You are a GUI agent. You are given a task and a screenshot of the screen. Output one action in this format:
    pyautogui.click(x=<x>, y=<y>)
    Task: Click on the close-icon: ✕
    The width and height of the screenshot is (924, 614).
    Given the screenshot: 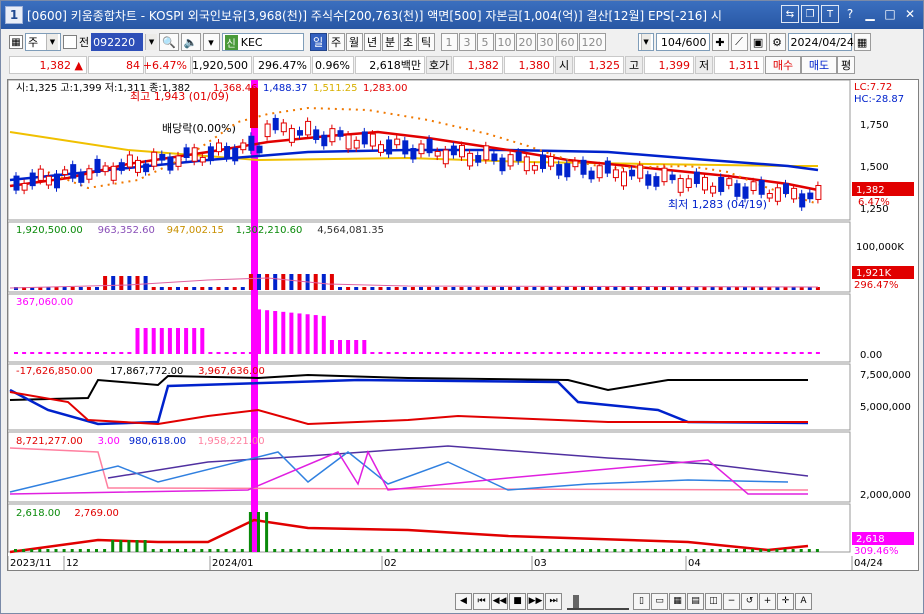 What is the action you would take?
    pyautogui.click(x=910, y=14)
    